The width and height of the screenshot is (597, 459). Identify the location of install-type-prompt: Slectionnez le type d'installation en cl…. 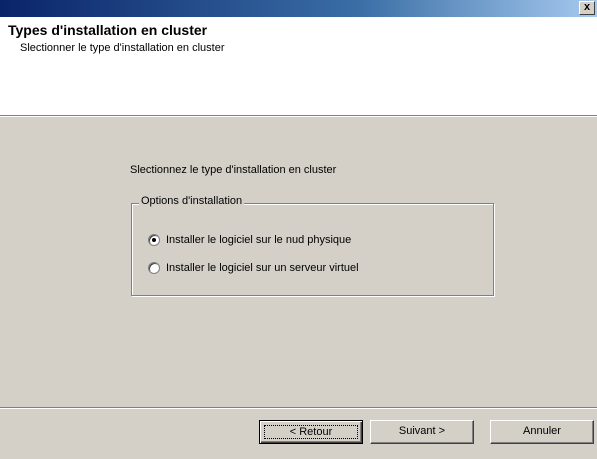
(233, 170).